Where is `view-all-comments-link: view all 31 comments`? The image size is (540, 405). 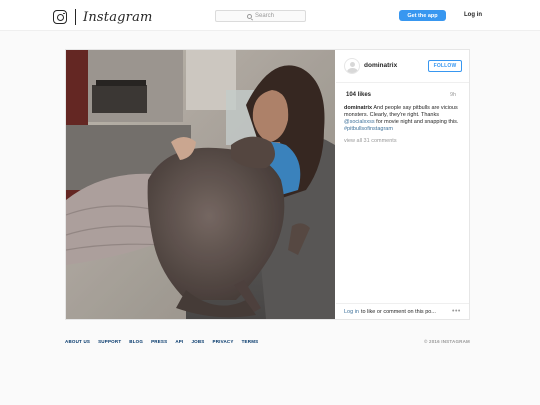
view-all-comments-link: view all 31 comments is located at coordinates (370, 141).